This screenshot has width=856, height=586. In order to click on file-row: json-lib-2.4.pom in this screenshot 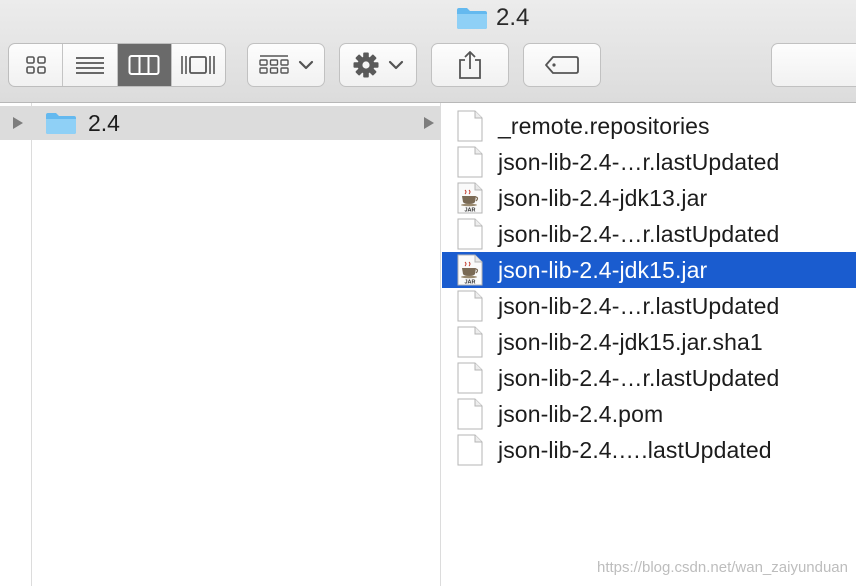, I will do `click(649, 414)`.